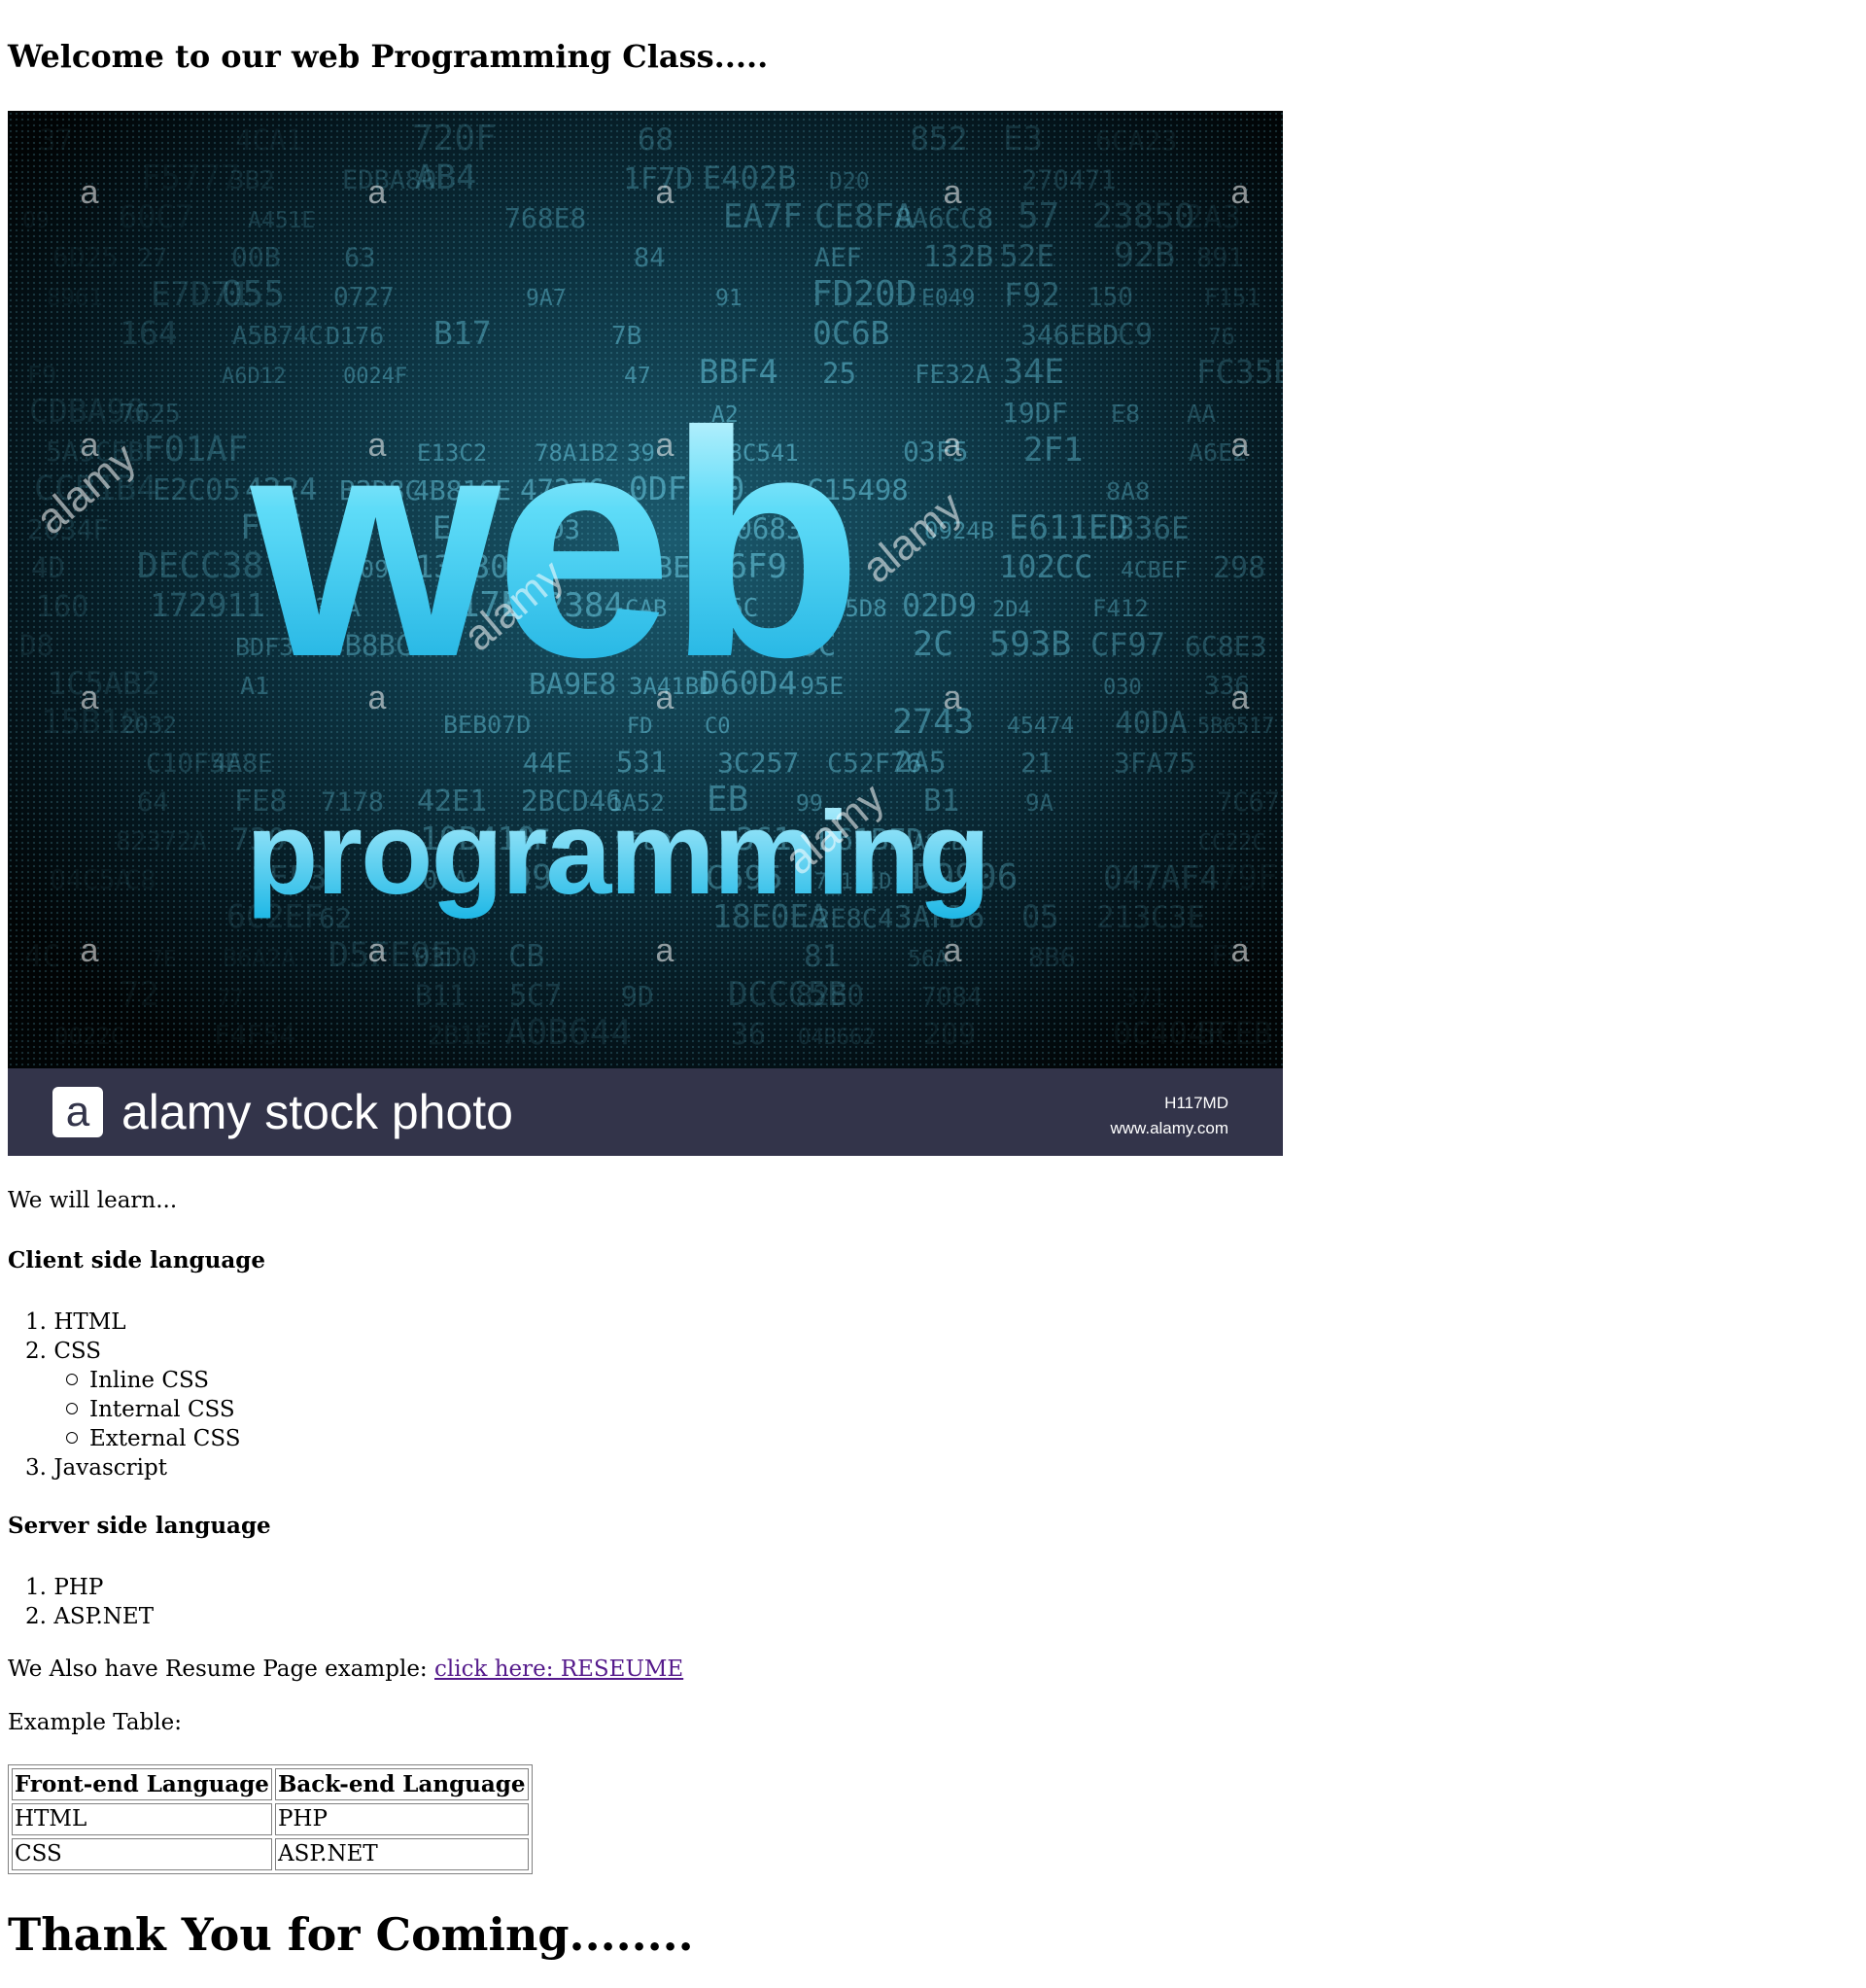 The width and height of the screenshot is (1866, 1988). What do you see at coordinates (952, 997) in the screenshot?
I see `background-code-text: 7084` at bounding box center [952, 997].